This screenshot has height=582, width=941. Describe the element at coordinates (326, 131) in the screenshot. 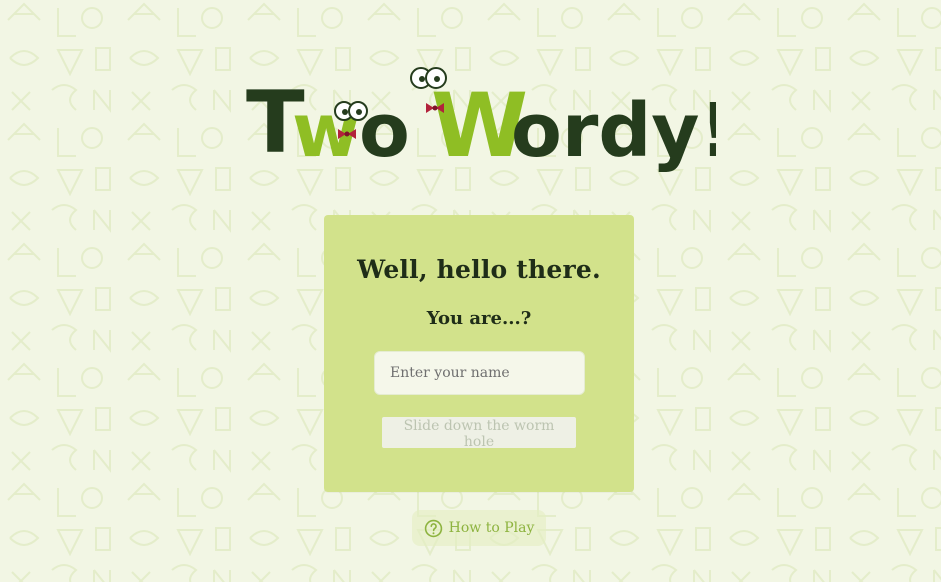

I see `logo-letter-w: w` at that location.